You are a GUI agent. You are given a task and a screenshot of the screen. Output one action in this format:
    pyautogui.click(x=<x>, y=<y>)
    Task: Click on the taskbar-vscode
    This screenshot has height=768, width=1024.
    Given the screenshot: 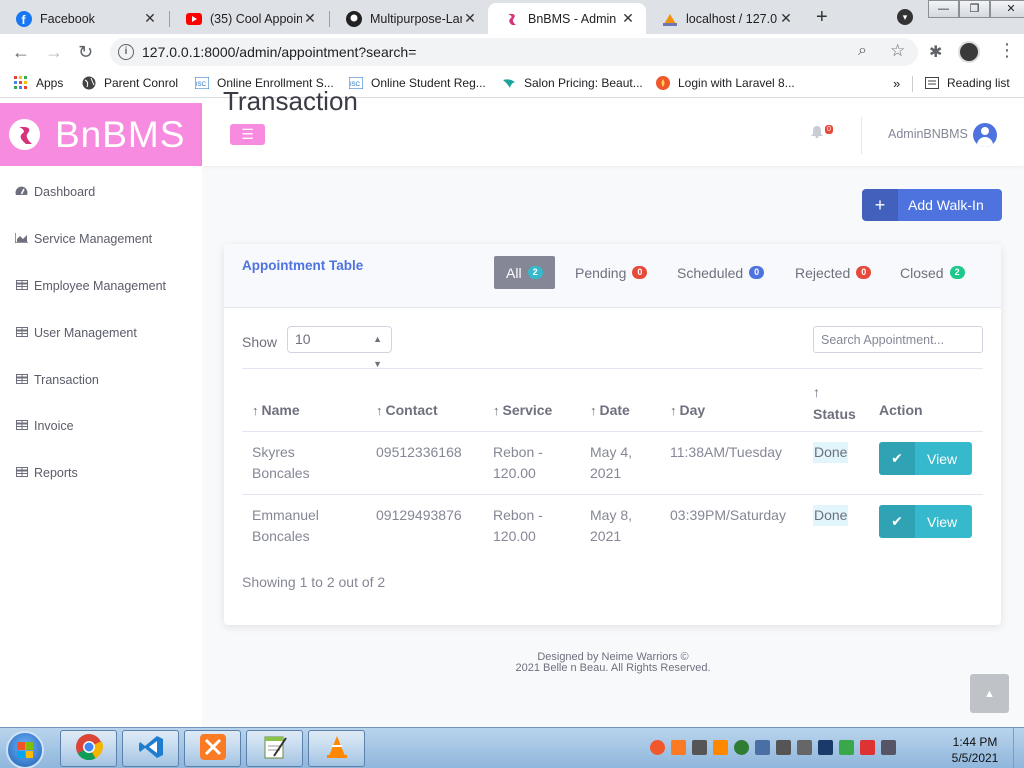 What is the action you would take?
    pyautogui.click(x=150, y=748)
    